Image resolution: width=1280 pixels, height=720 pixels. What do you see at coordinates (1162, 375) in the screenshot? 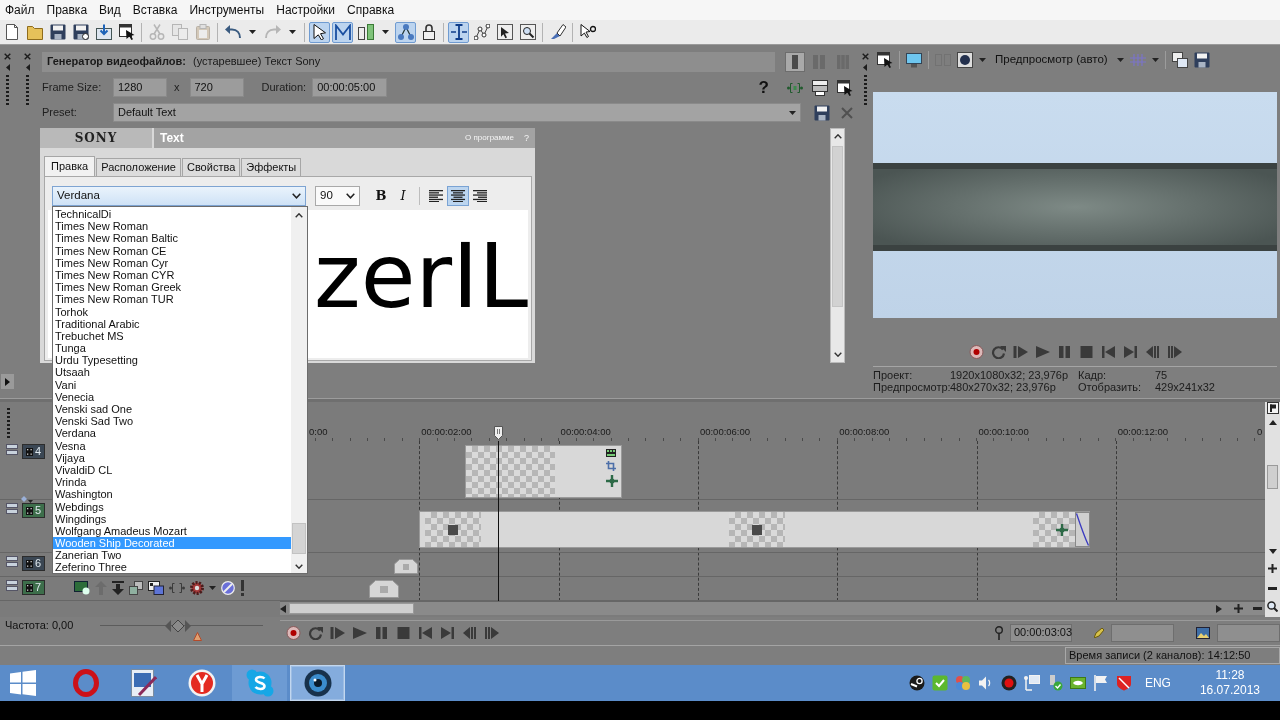
I see `info-value: 75` at bounding box center [1162, 375].